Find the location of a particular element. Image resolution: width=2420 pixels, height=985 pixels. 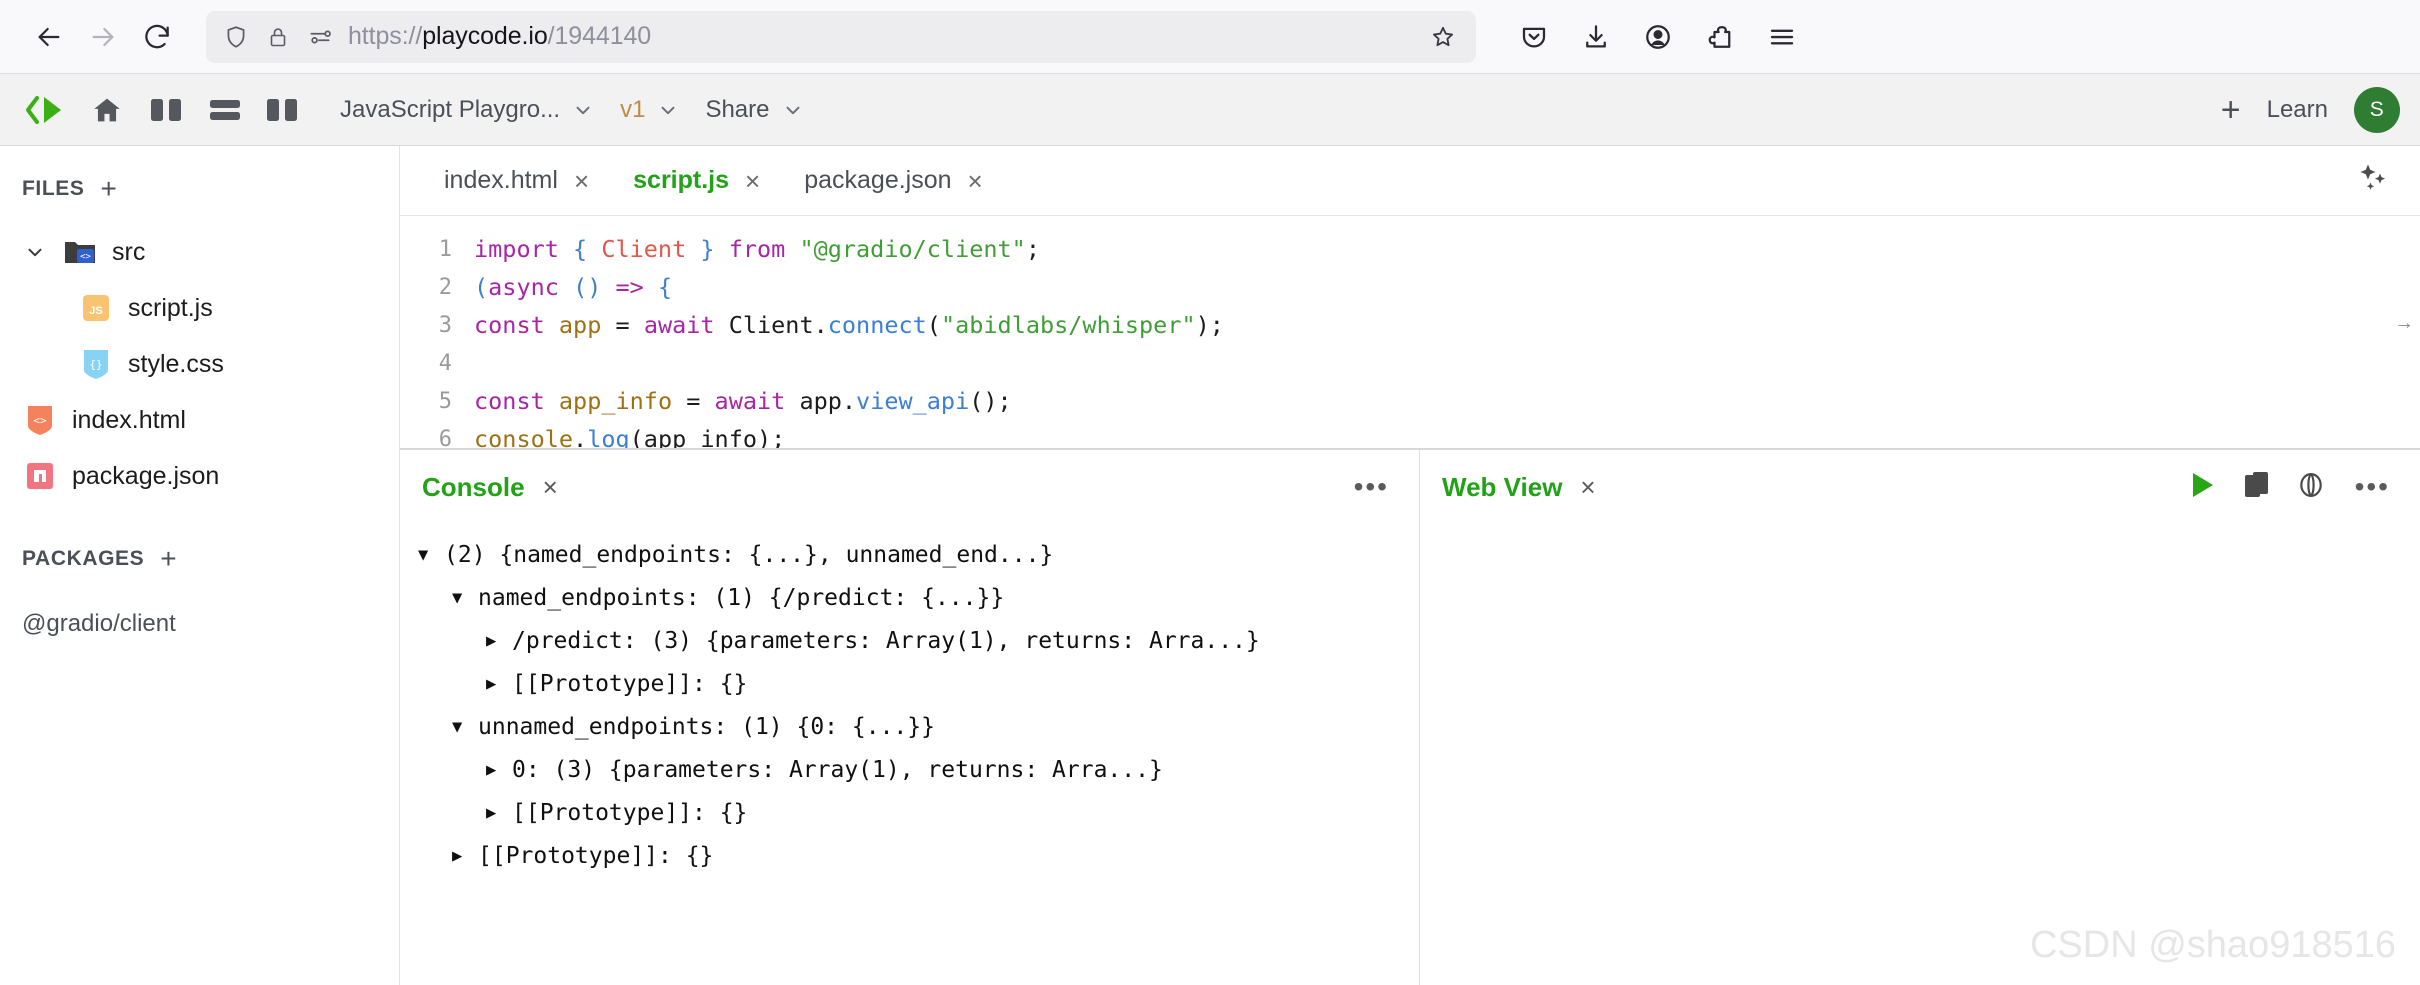

console-menu-icon: ••• is located at coordinates (1371, 487).